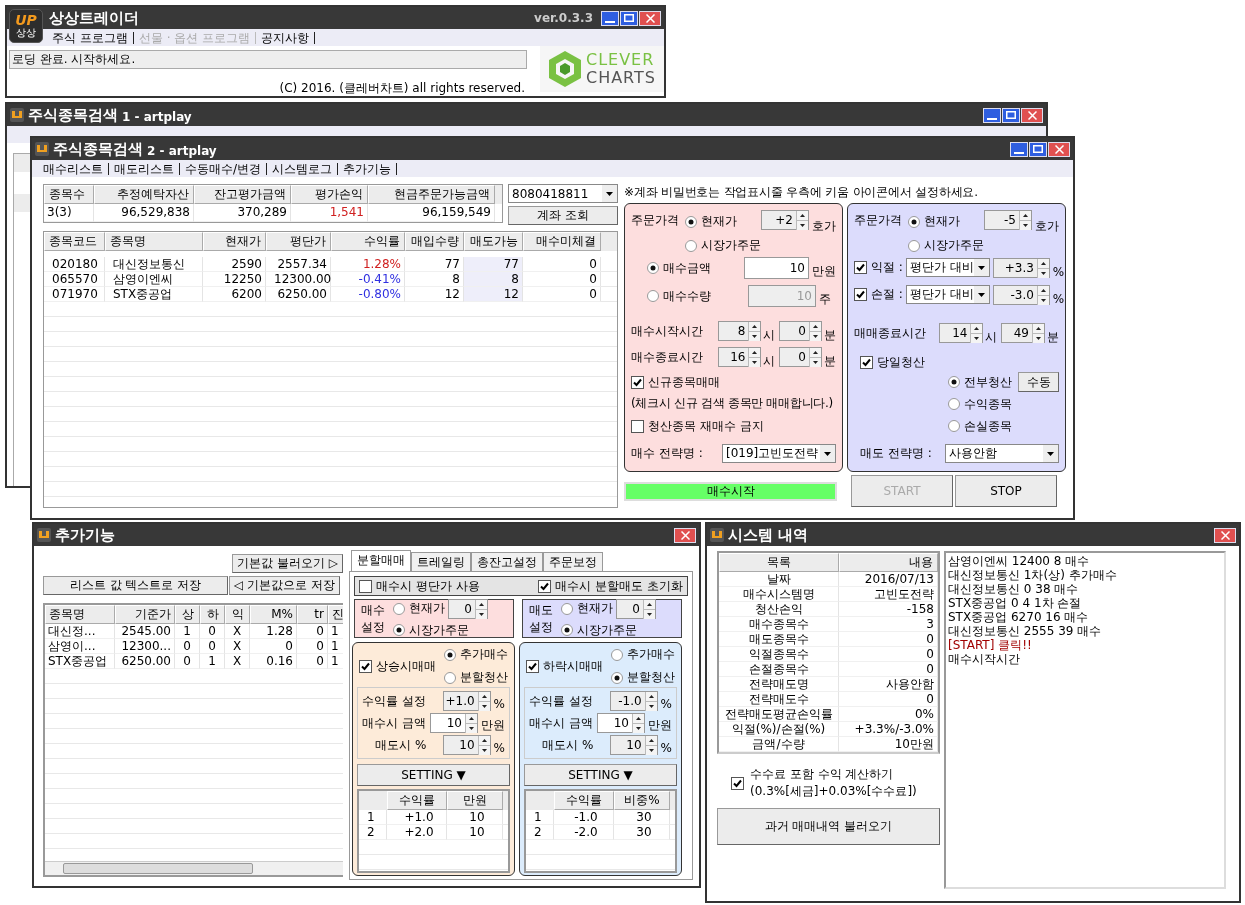  I want to click on amount-field: 10, so click(776, 268).